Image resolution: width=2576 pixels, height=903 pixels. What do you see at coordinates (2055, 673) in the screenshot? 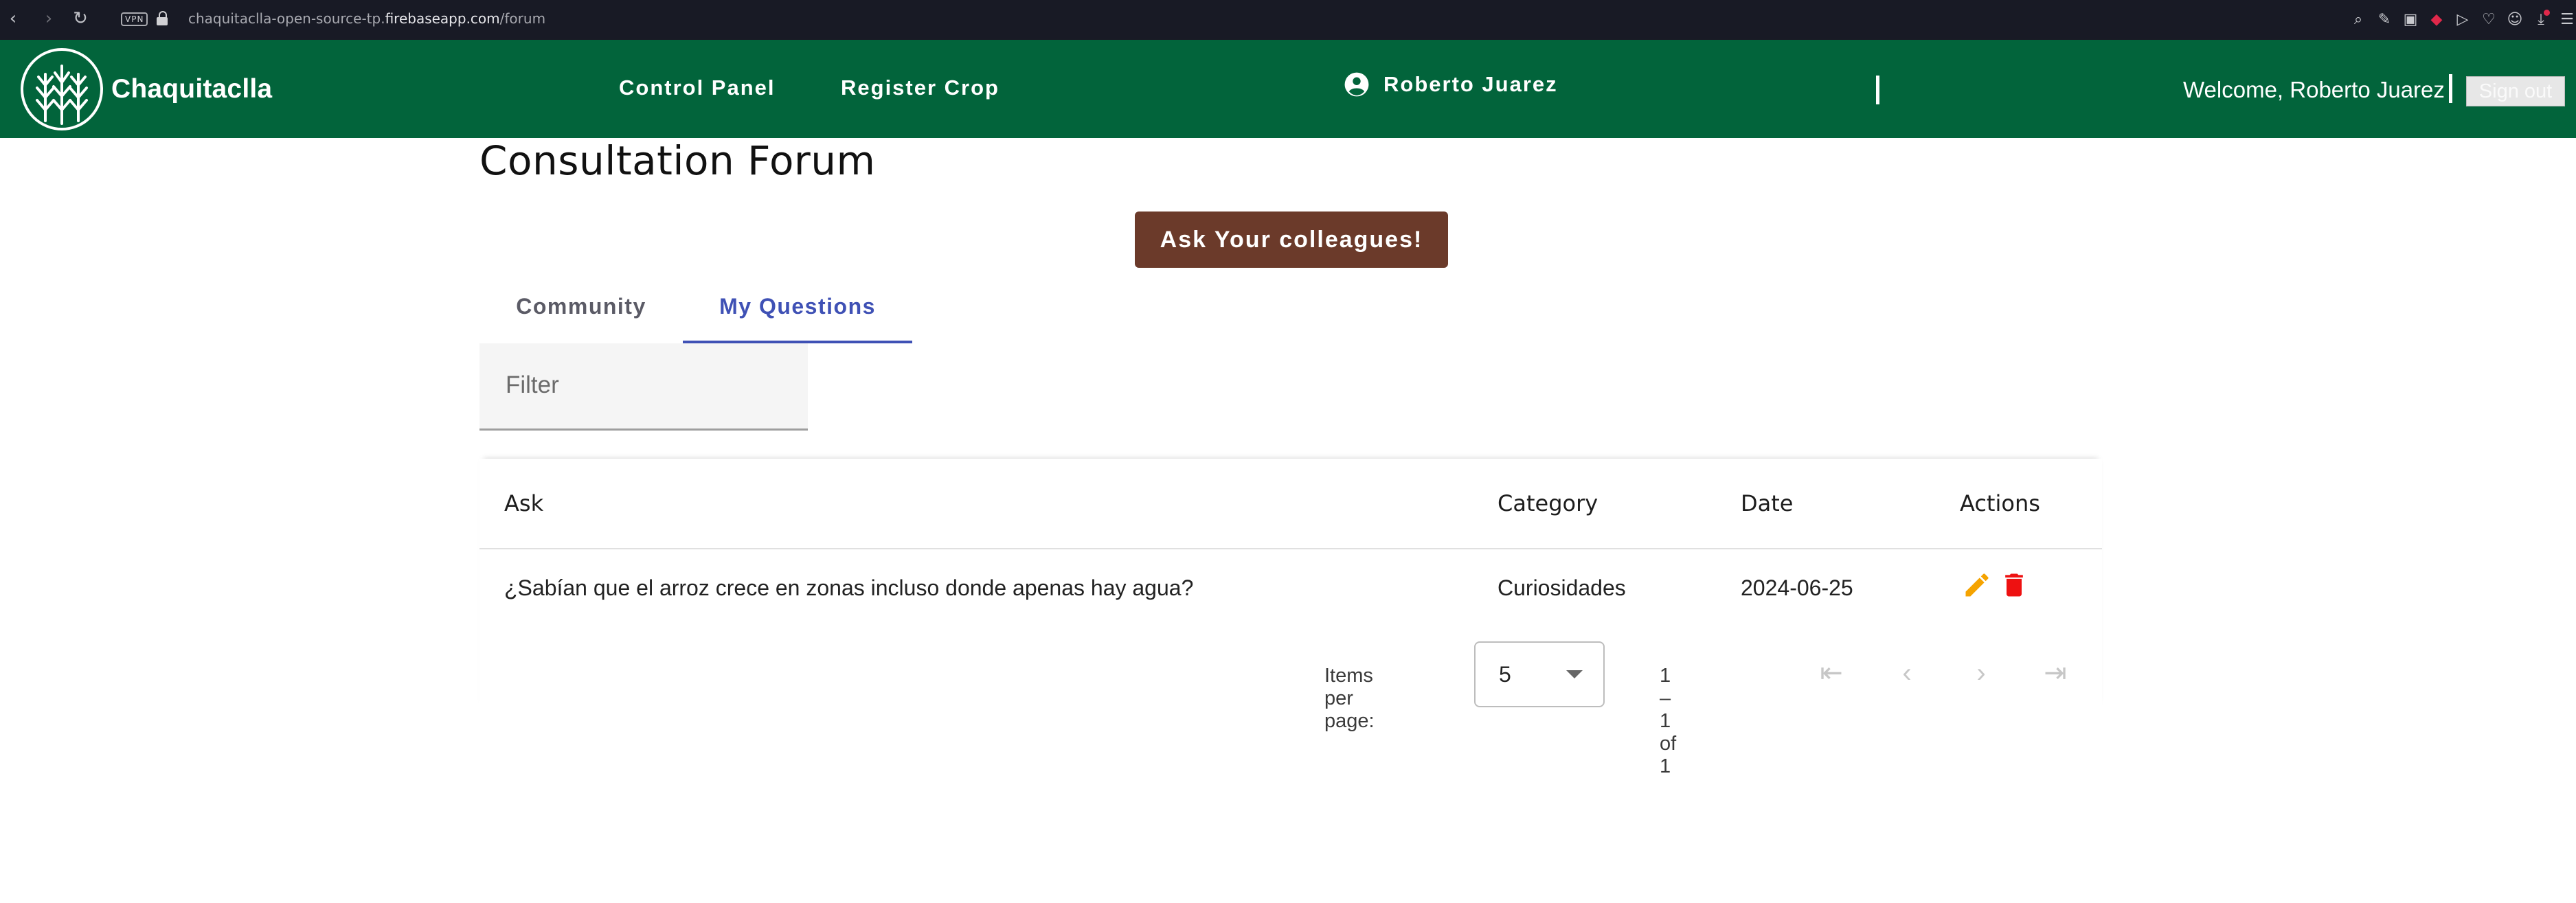
I see `last-page-icon: ⇥` at bounding box center [2055, 673].